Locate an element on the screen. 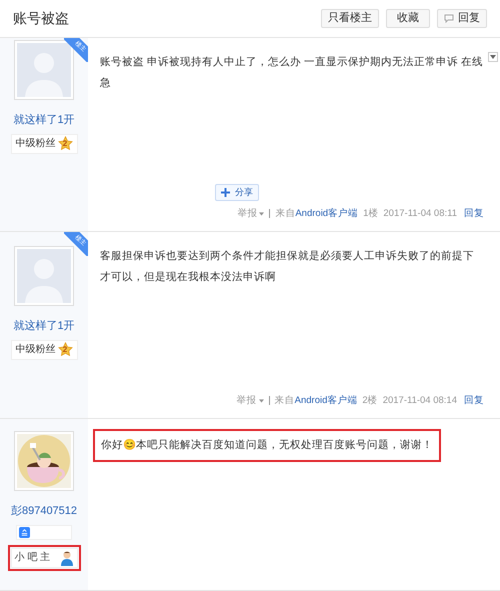 This screenshot has width=500, height=591. post-text: 客服担保申诉也要达到两个条件才能担保就是必须要人工申诉失败了的前提下才可以，但是现在我根本没法申诉啊 is located at coordinates (287, 267).